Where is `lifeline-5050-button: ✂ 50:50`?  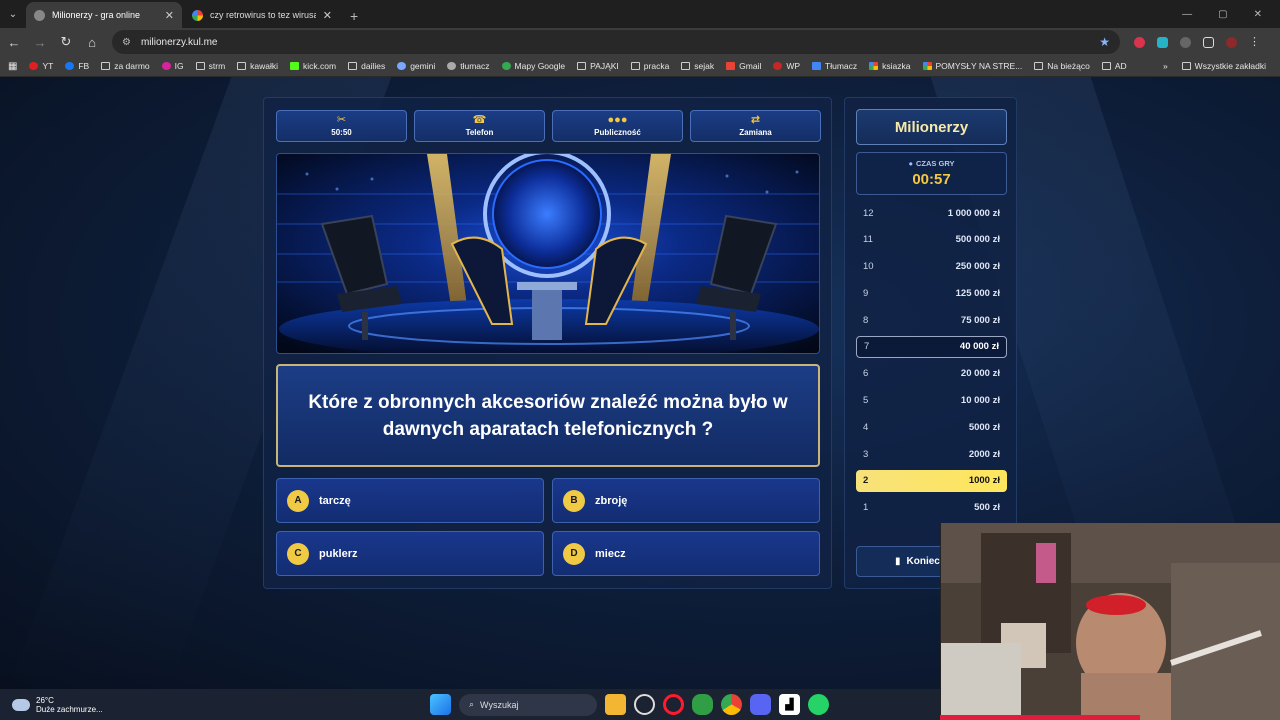 lifeline-5050-button: ✂ 50:50 is located at coordinates (341, 126).